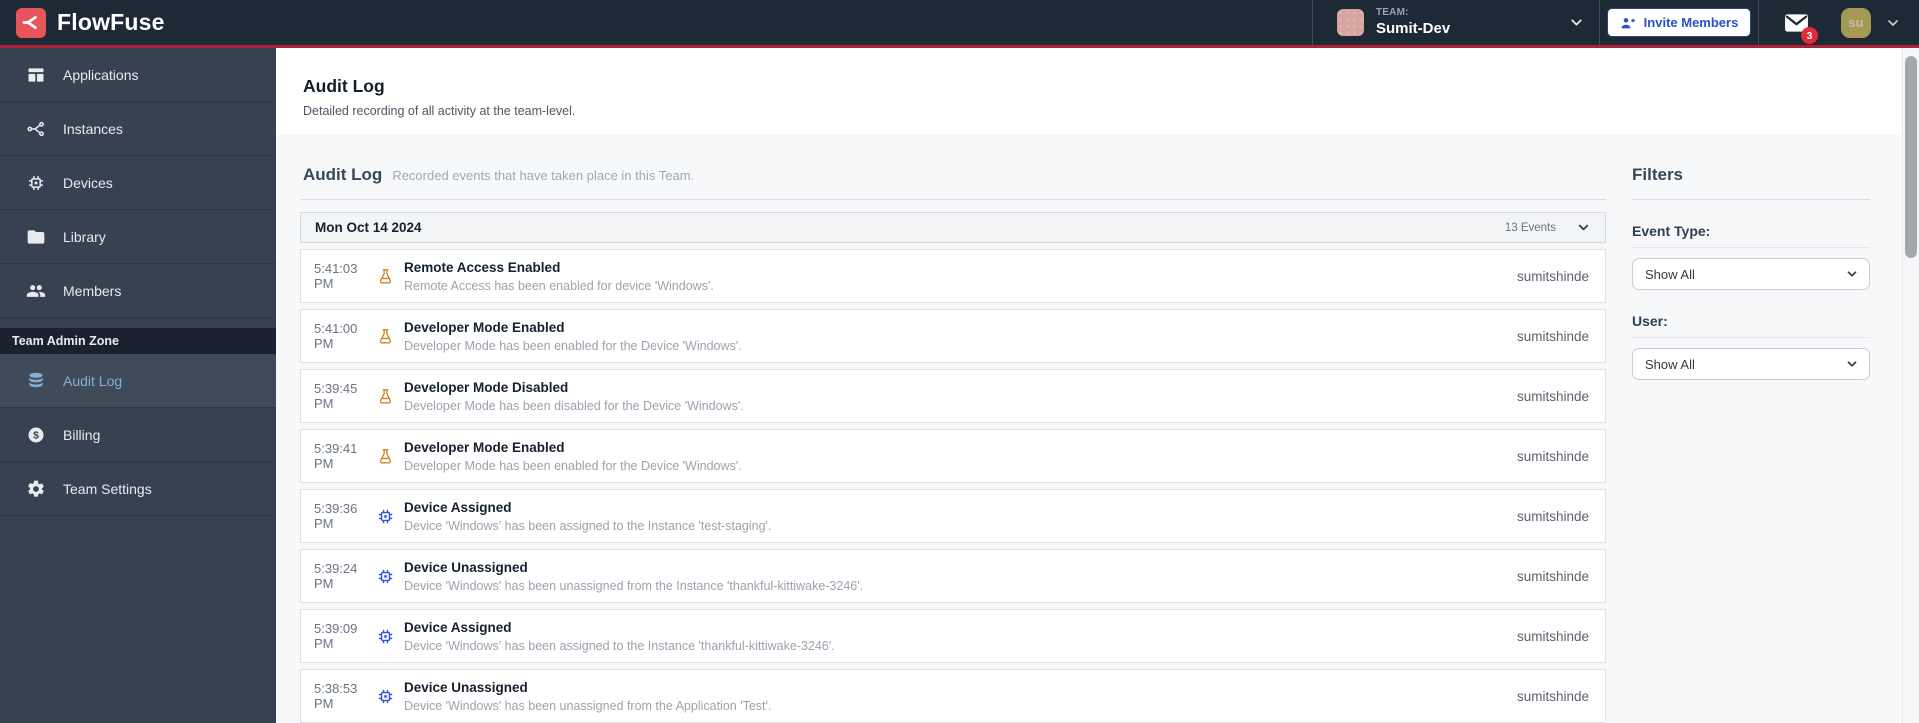  What do you see at coordinates (36, 129) in the screenshot?
I see `instances-icon` at bounding box center [36, 129].